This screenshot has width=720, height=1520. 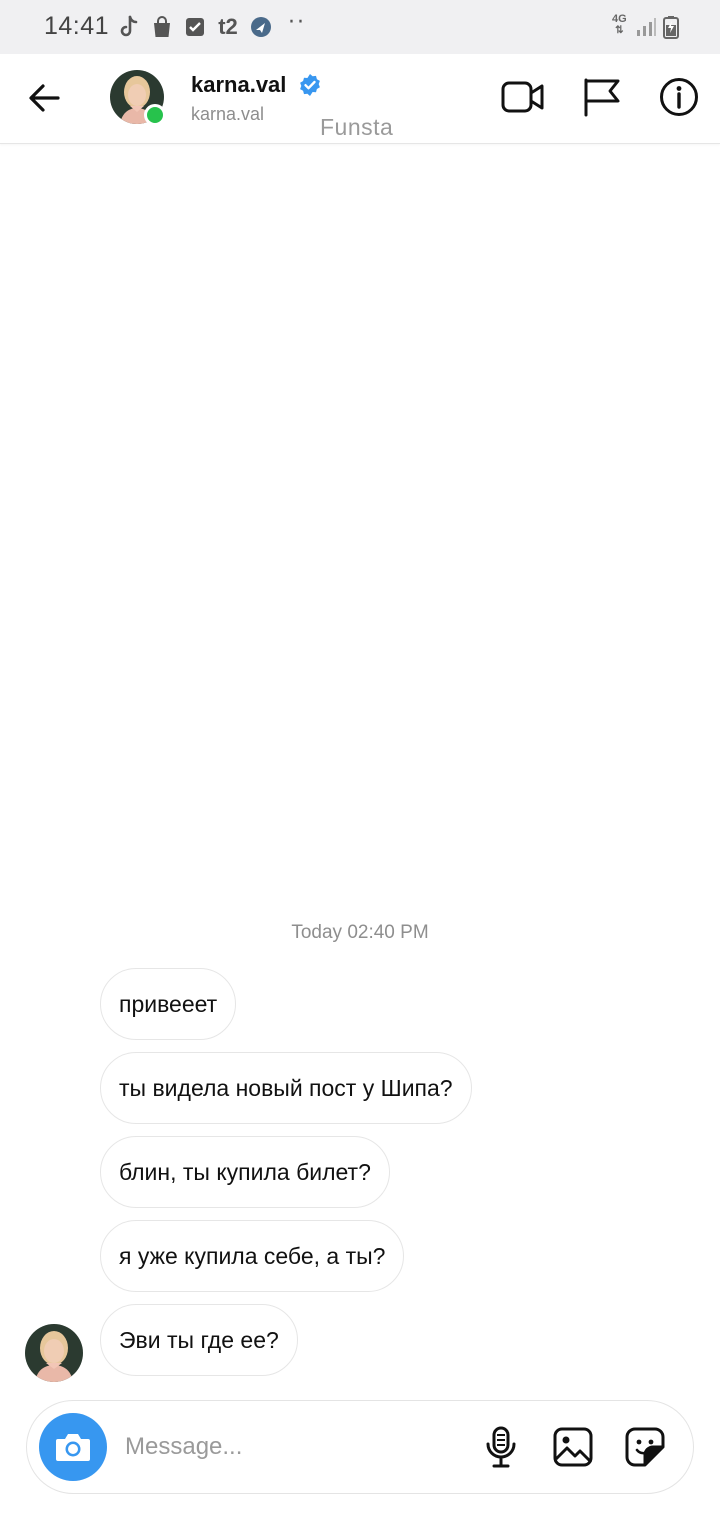 What do you see at coordinates (671, 27) in the screenshot?
I see `battery-icon` at bounding box center [671, 27].